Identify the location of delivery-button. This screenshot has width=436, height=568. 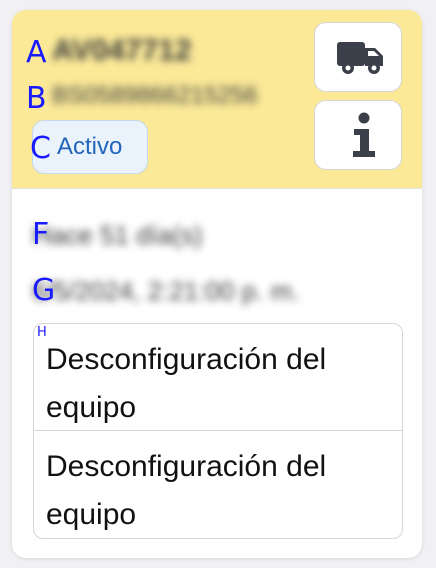
(358, 57).